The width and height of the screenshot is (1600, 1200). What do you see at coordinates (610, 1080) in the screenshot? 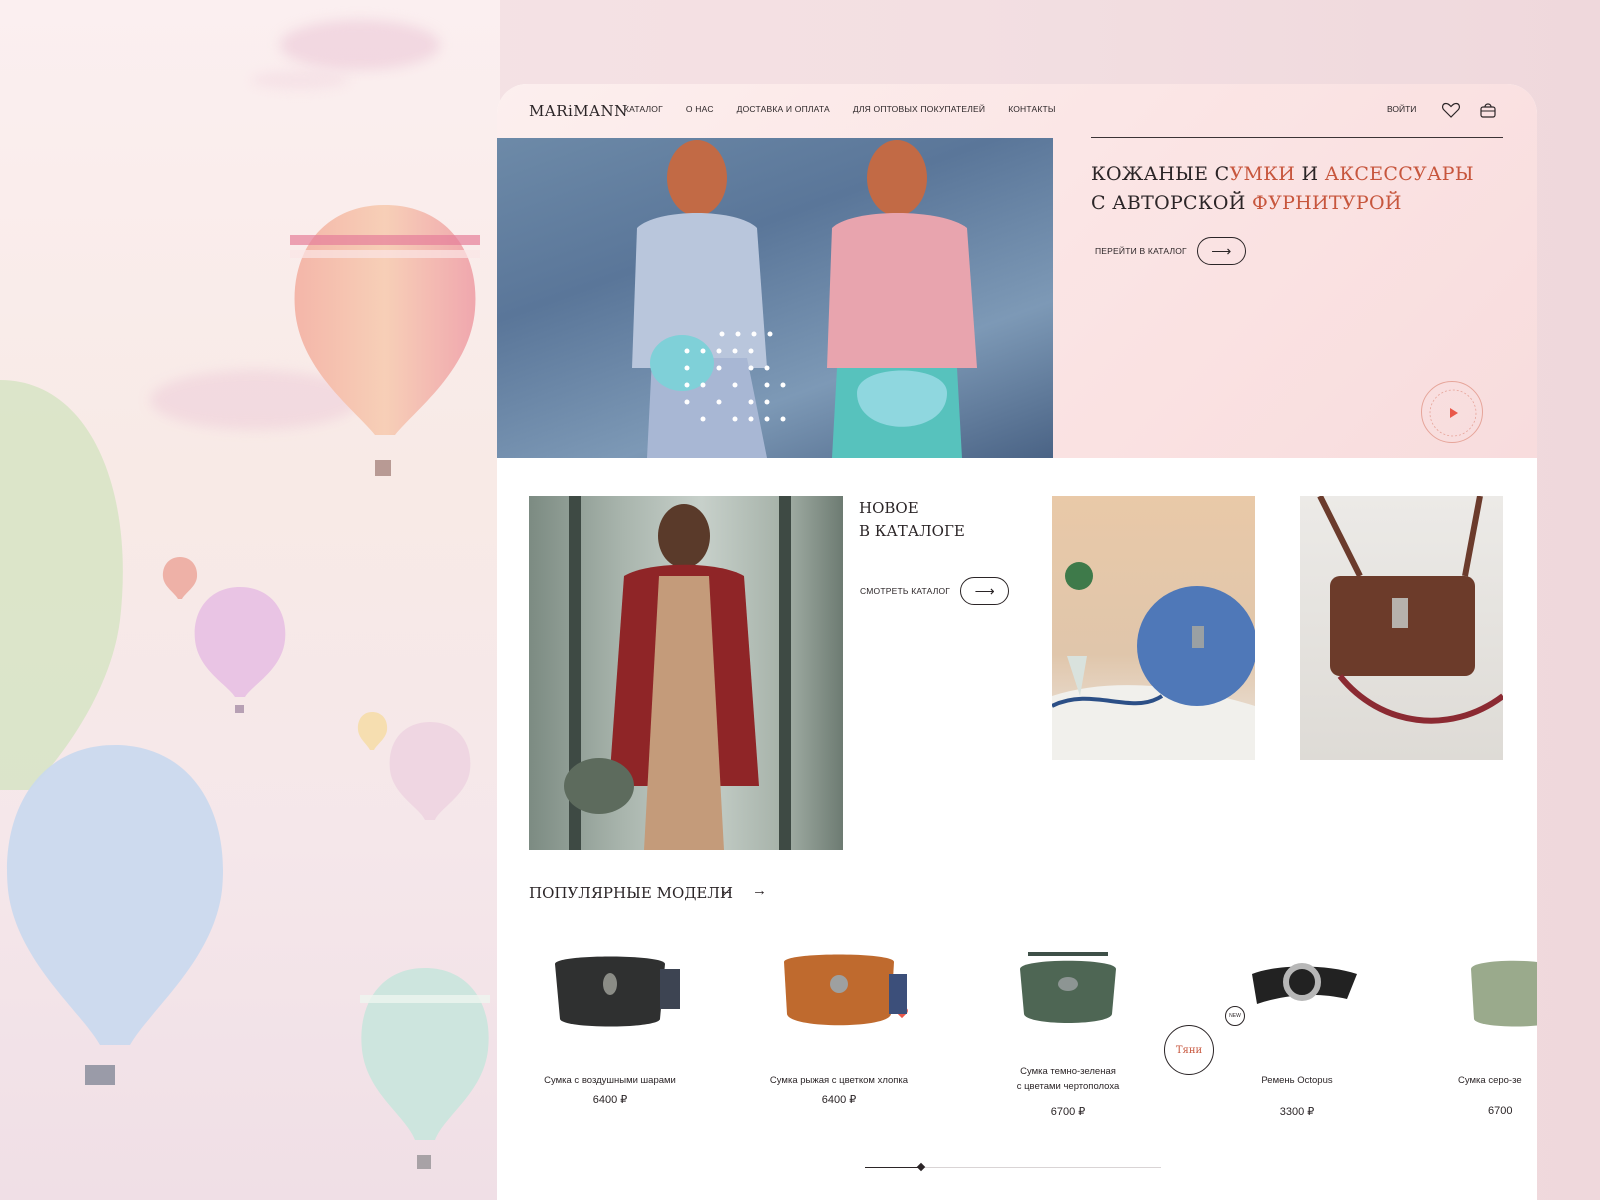
I see `product-name: Сумка с воздушными шарами` at bounding box center [610, 1080].